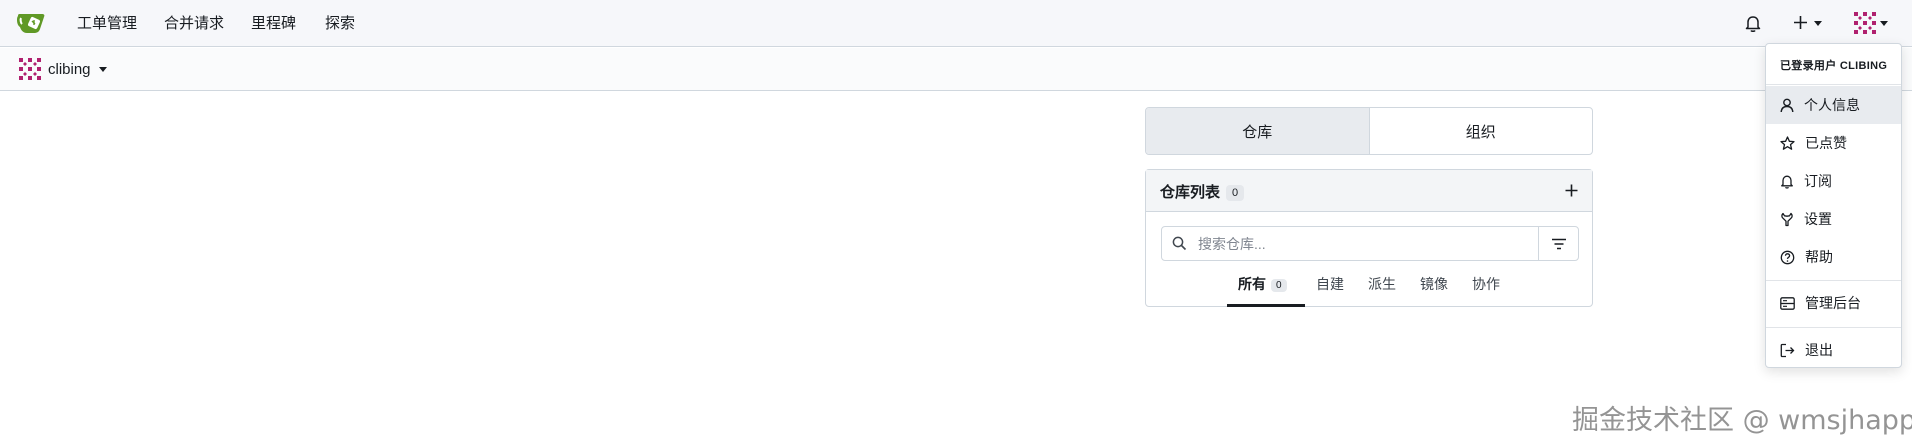 This screenshot has height=445, width=1912. I want to click on user-menu-dropdown: 已登录用户 CLIBING 个人信息 已点赞 订阅 设置 帮助 管理后台 退出, so click(1833, 205).